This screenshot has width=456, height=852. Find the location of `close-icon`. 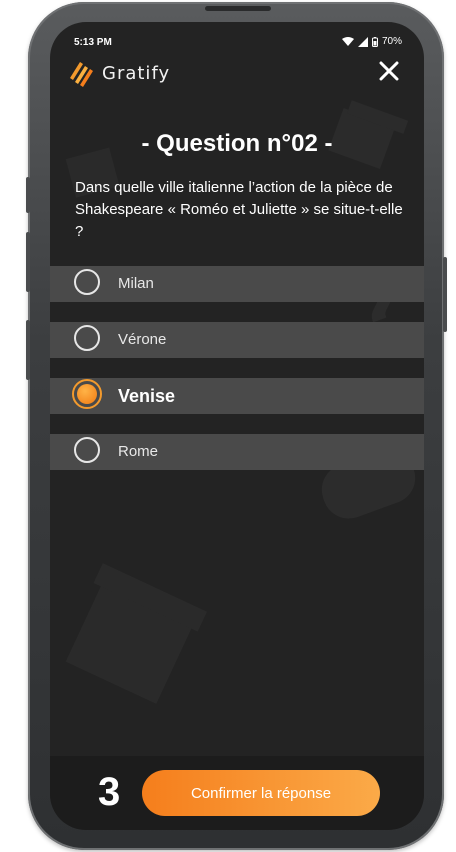

close-icon is located at coordinates (389, 71).